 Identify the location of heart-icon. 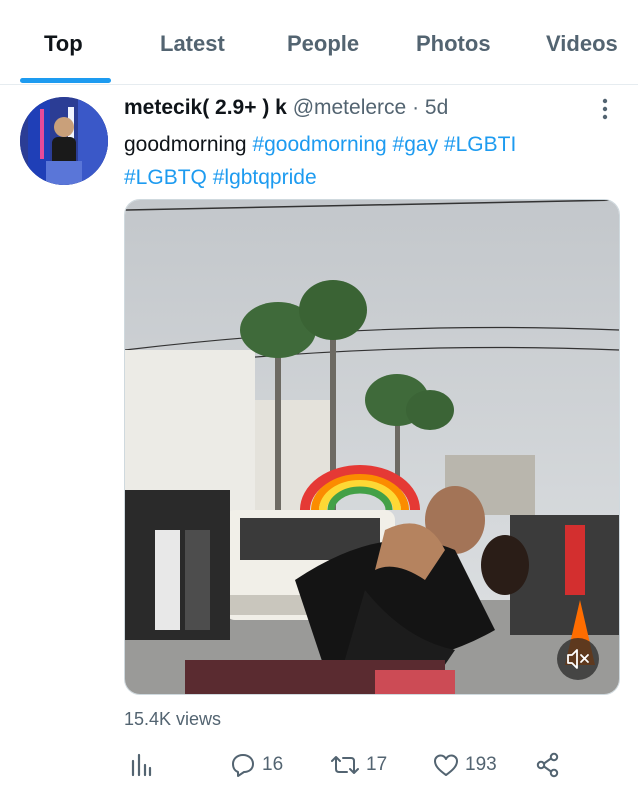
(446, 765).